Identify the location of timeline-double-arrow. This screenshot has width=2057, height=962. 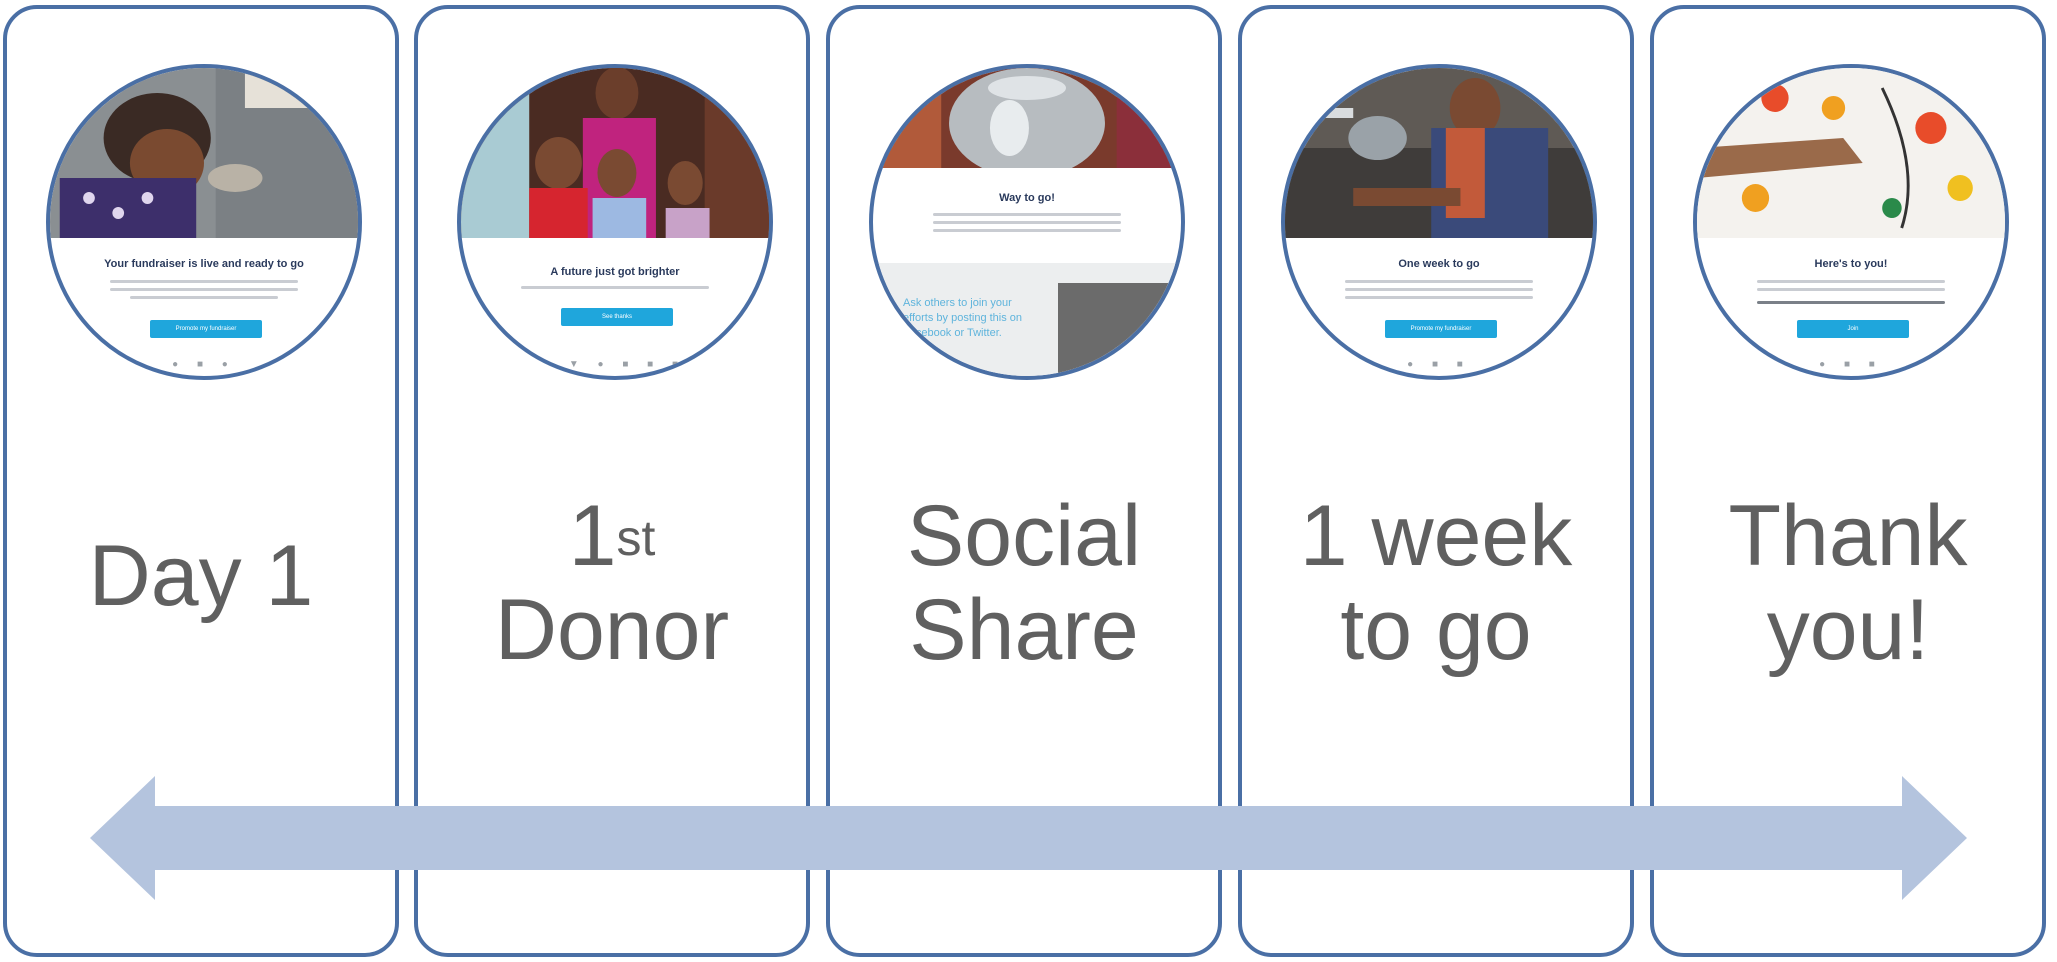
(1028, 838).